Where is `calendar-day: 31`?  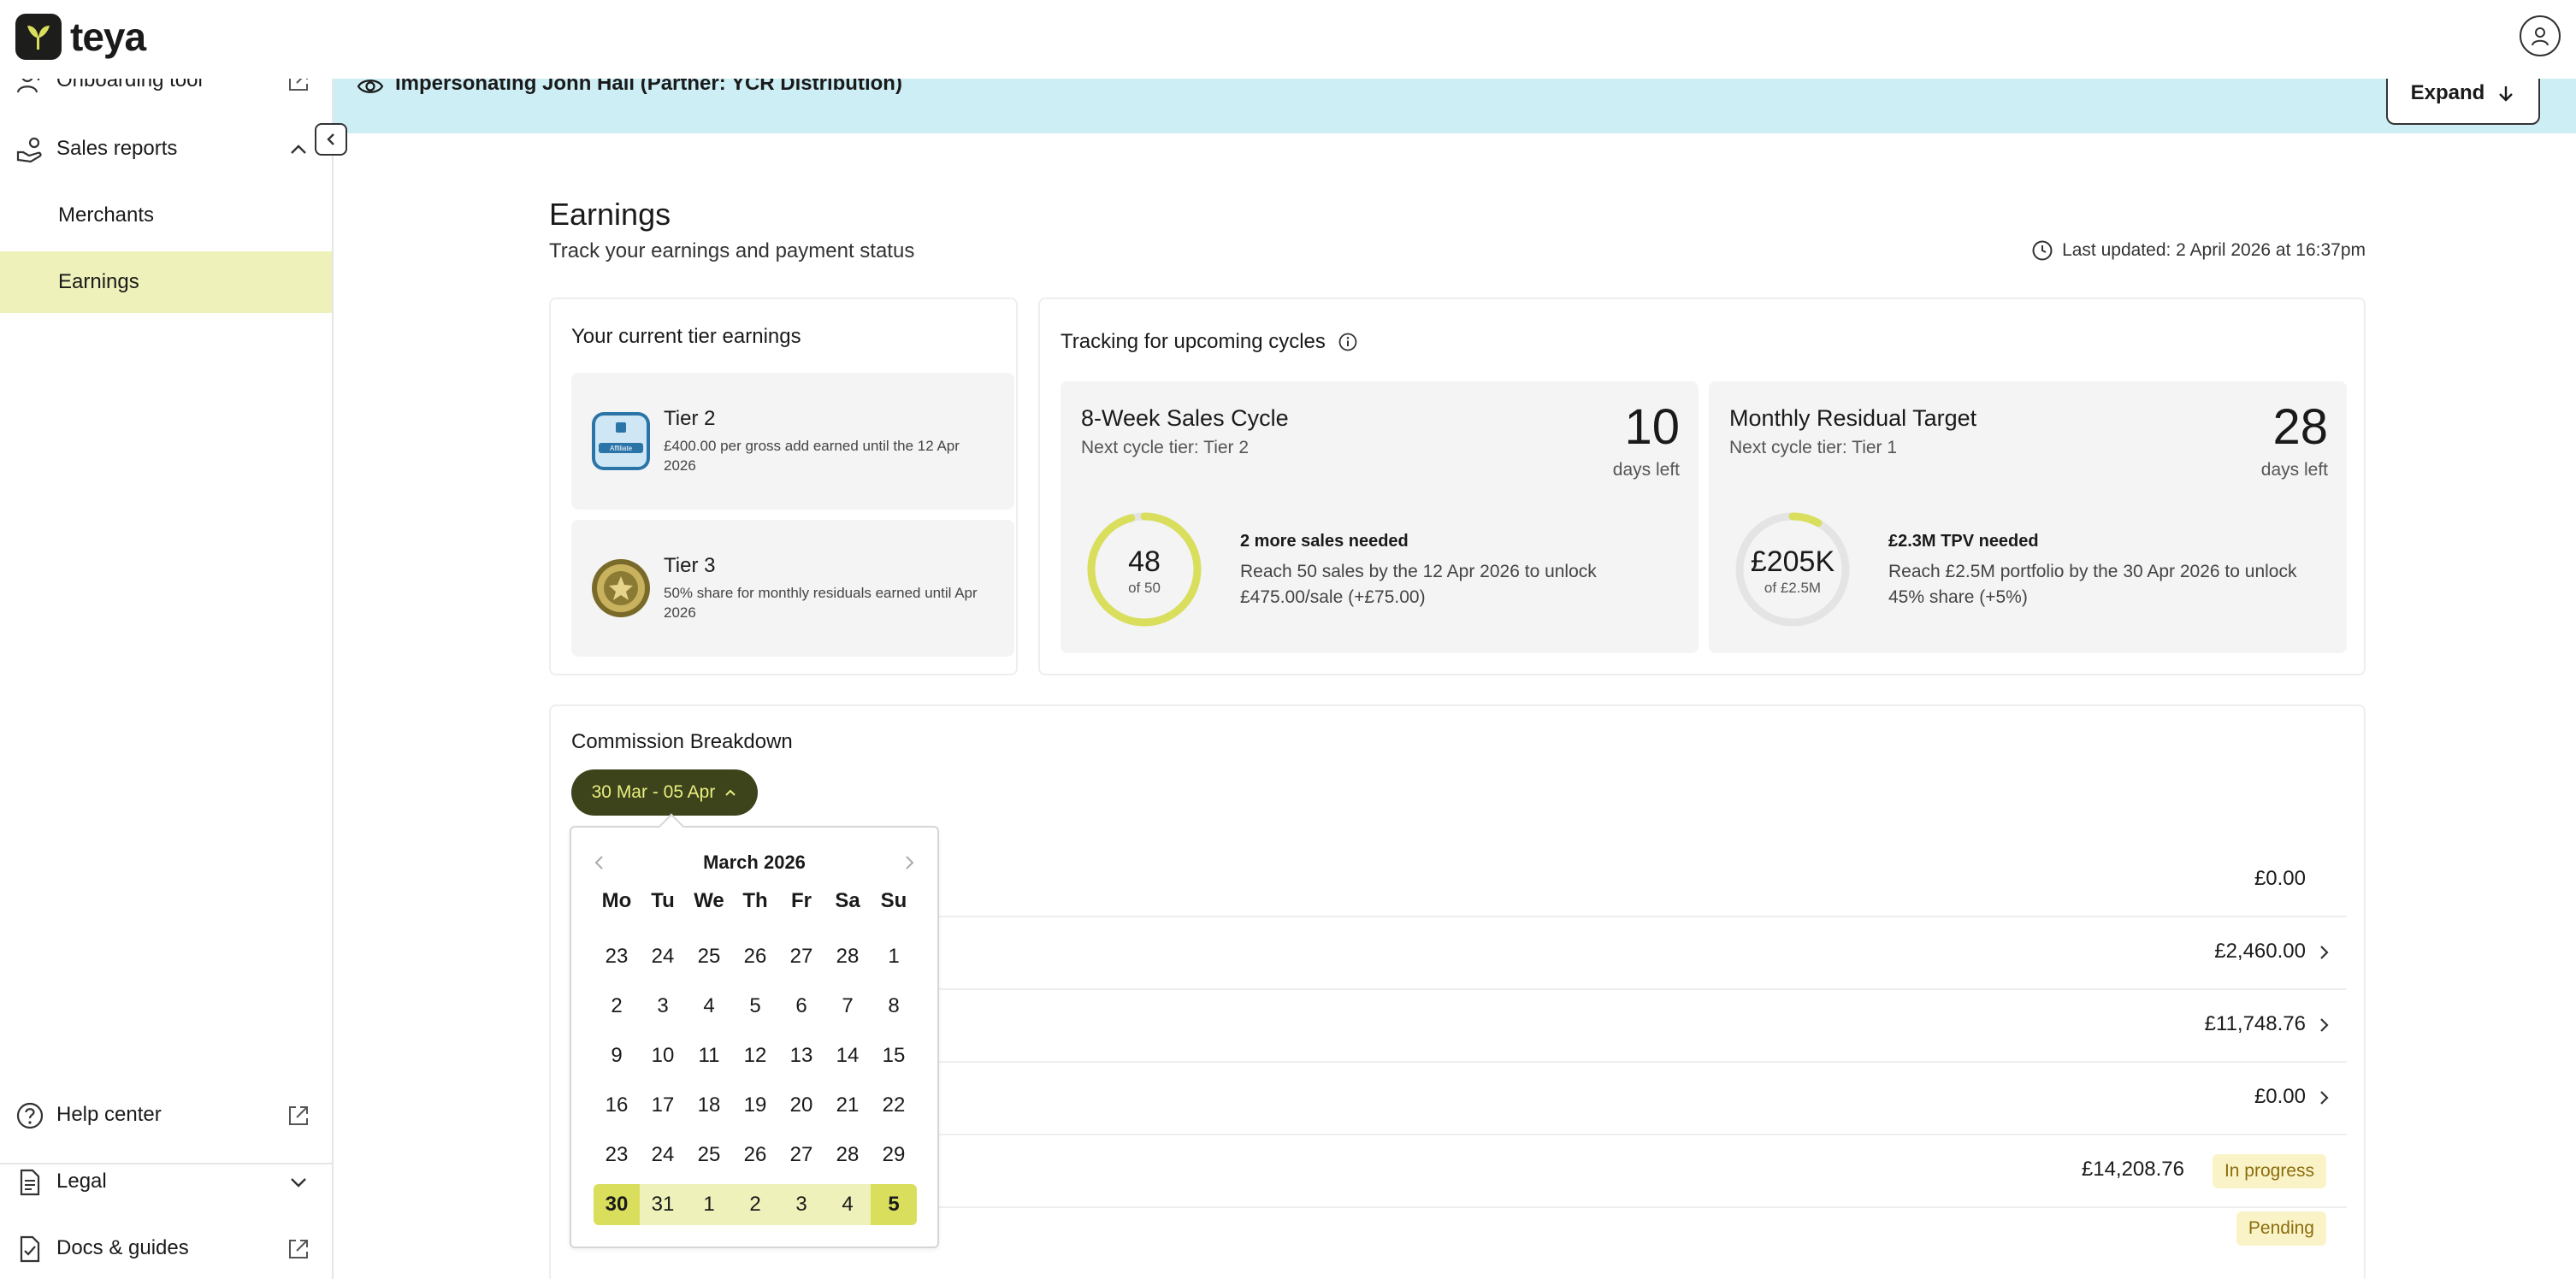
calendar-day: 31 is located at coordinates (663, 1204).